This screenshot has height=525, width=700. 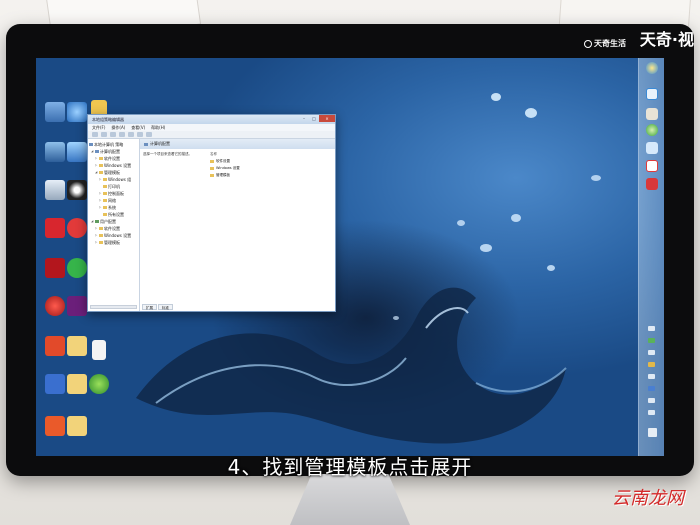 I want to click on tab-standard: 标准, so click(x=165, y=307).